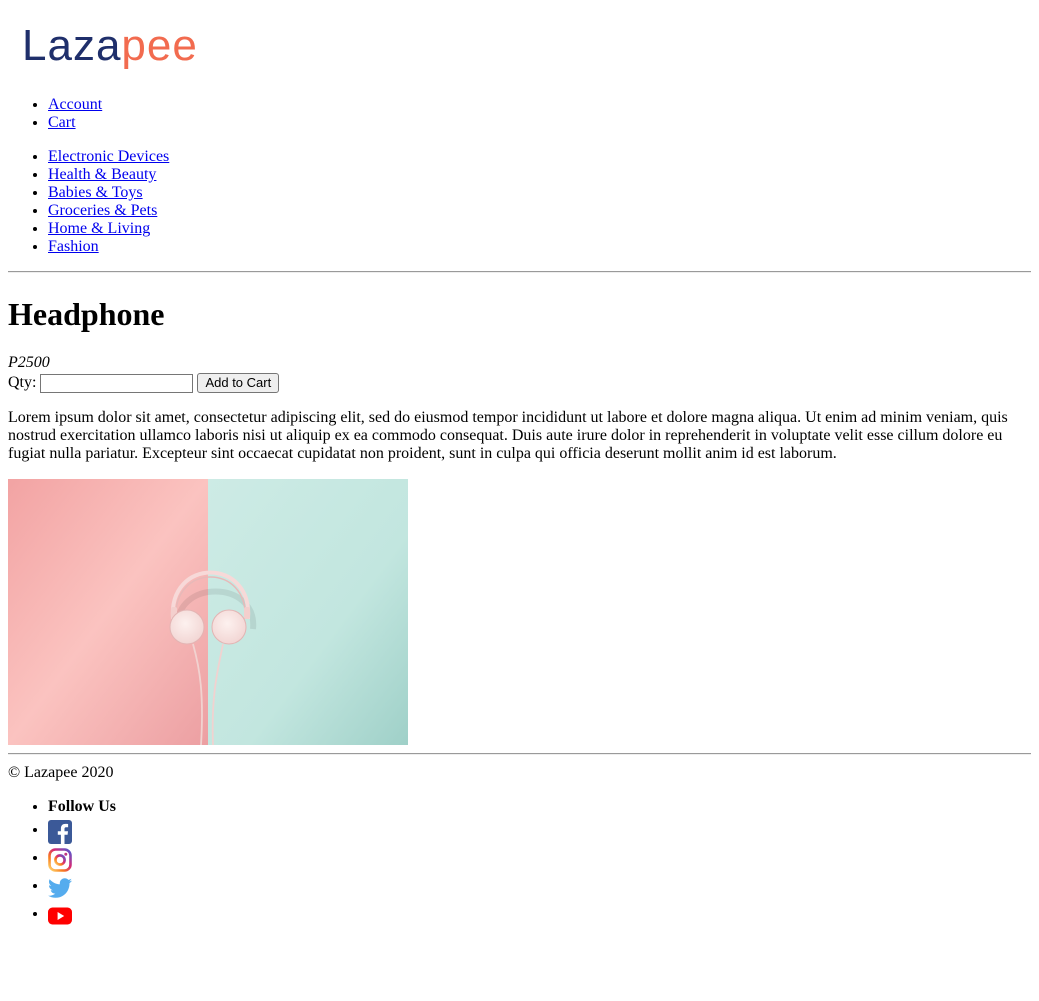 The image size is (1039, 1001). I want to click on category-link-groceries-pets: Groceries & Pets, so click(102, 210).